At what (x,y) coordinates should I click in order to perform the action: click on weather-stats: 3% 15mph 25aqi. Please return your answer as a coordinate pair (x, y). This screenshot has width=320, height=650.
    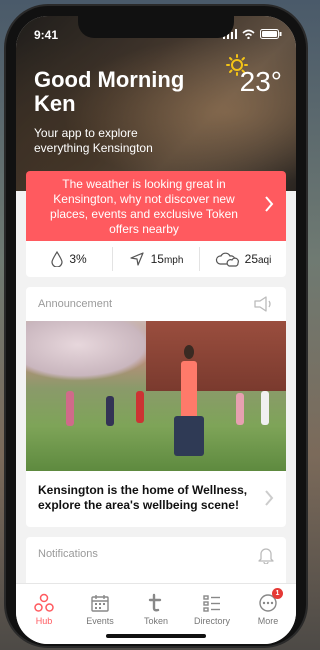
    Looking at the image, I should click on (156, 259).